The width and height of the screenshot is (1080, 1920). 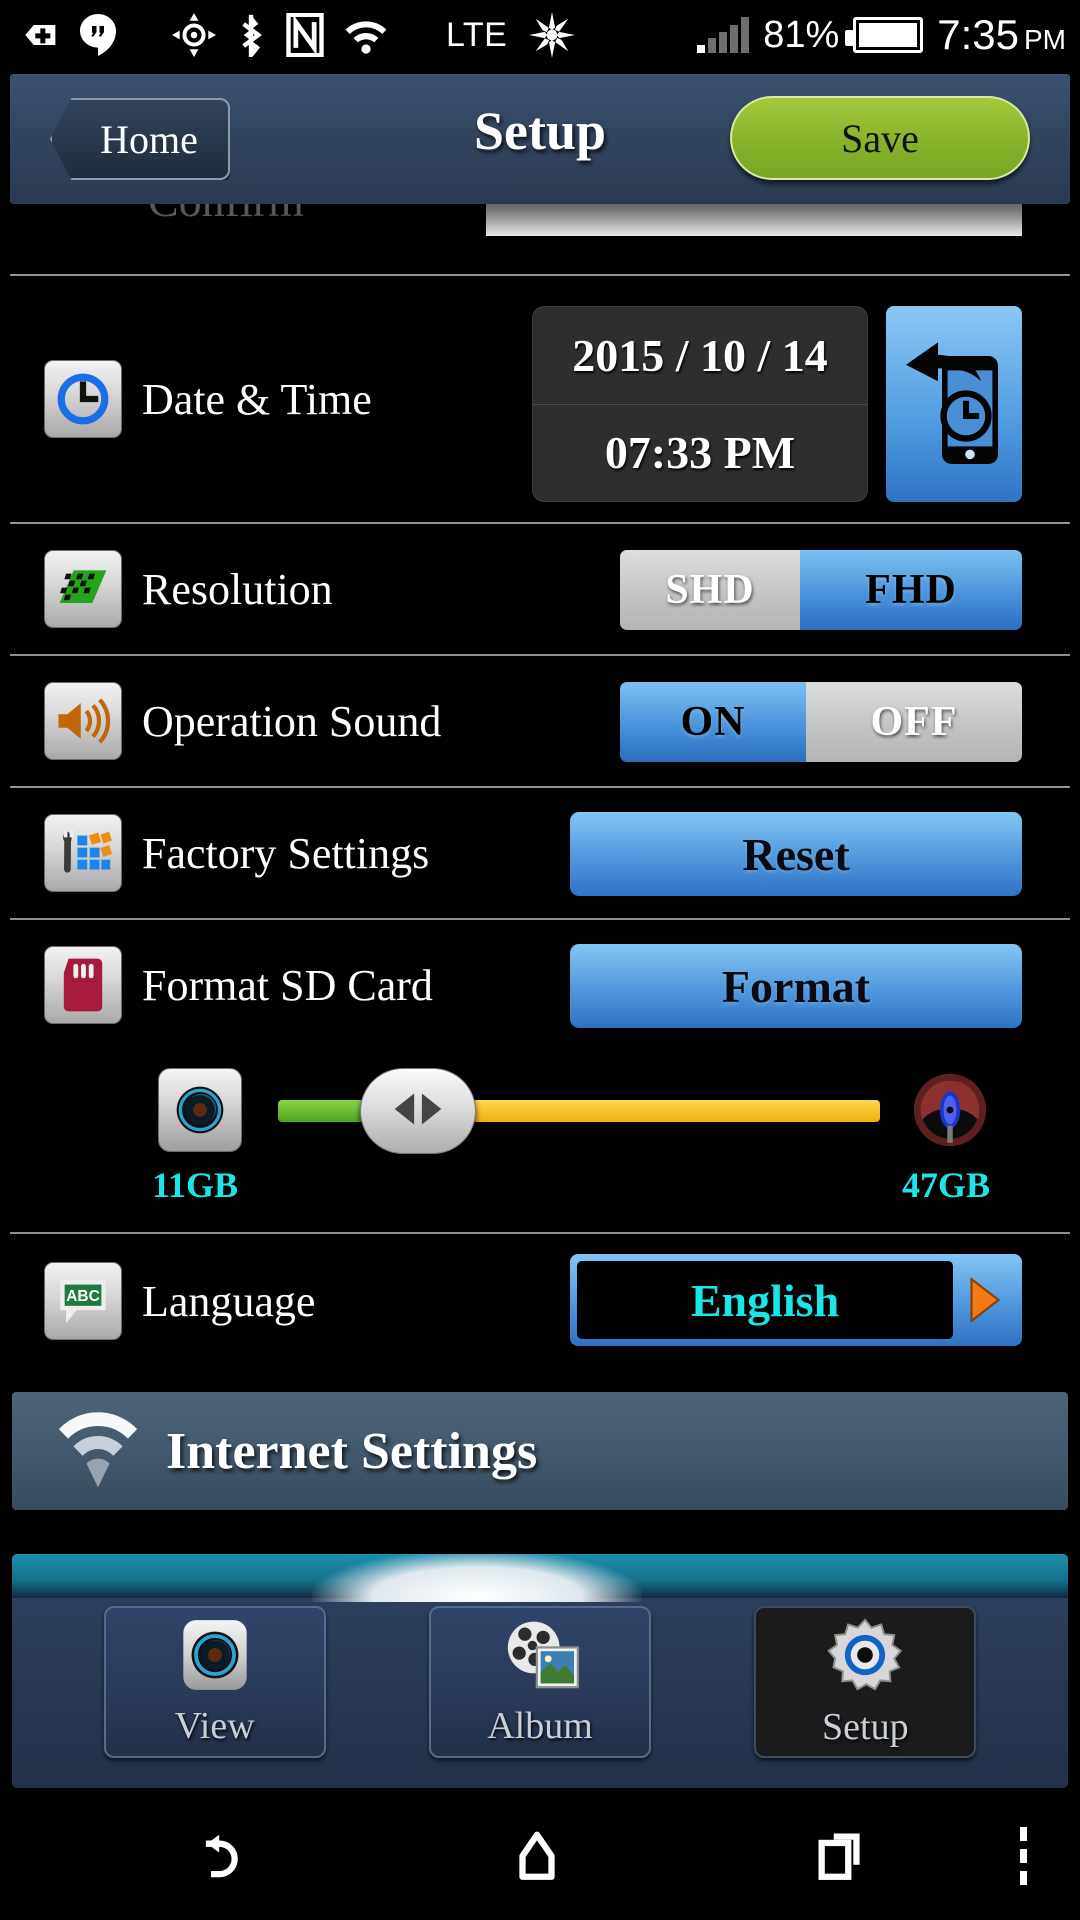 I want to click on row-label-resolution: Resolution, so click(x=237, y=589).